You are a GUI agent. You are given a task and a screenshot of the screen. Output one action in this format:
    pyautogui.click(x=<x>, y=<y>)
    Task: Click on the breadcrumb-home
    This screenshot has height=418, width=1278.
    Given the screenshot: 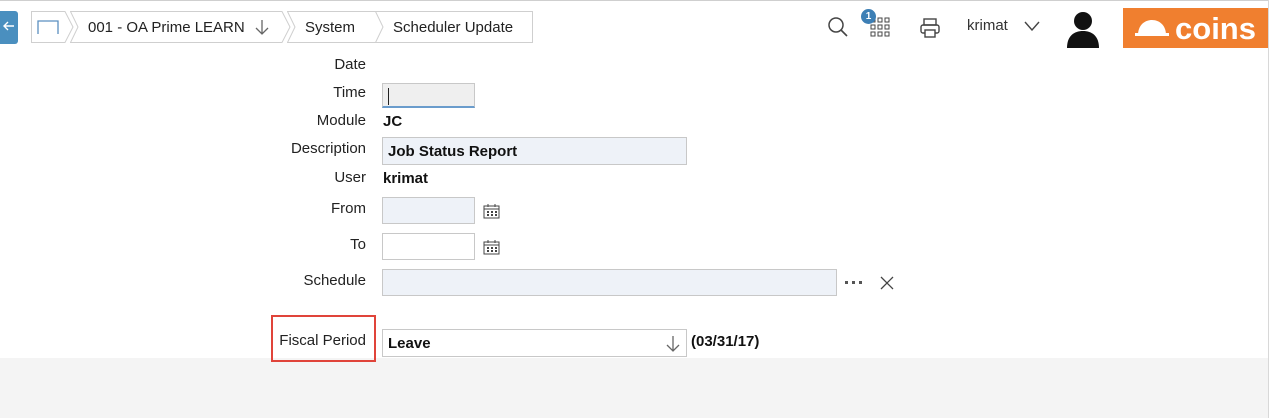 What is the action you would take?
    pyautogui.click(x=53, y=27)
    